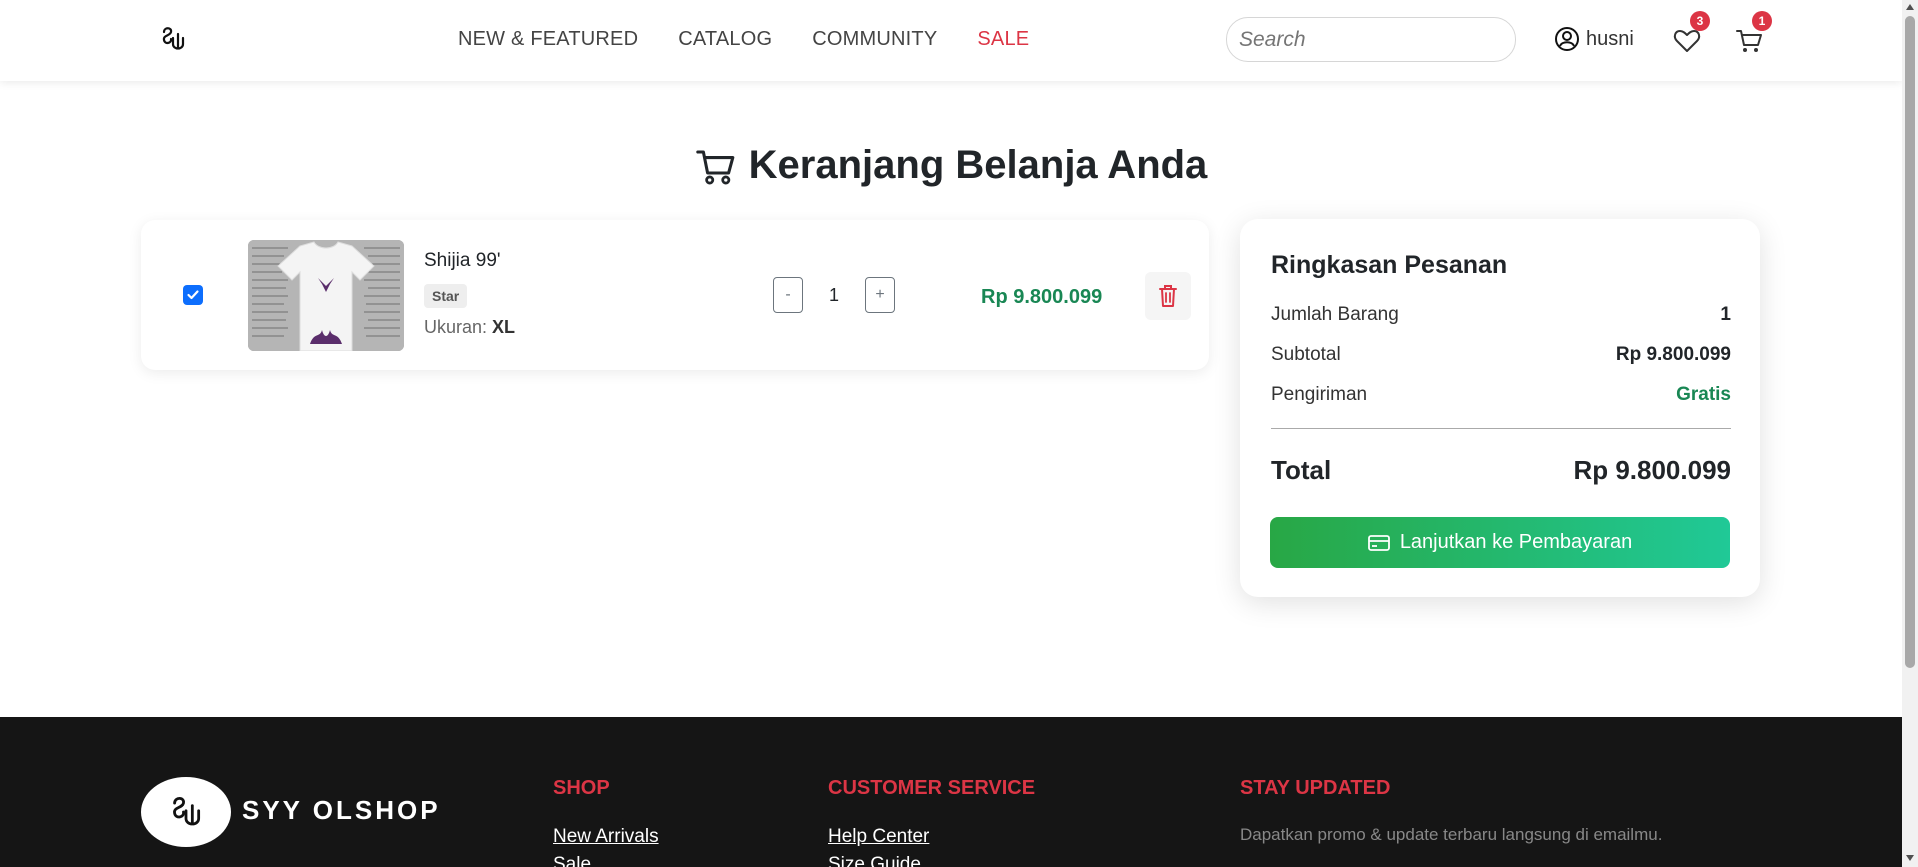 Image resolution: width=1918 pixels, height=867 pixels. What do you see at coordinates (1301, 470) in the screenshot?
I see `total-label: Total` at bounding box center [1301, 470].